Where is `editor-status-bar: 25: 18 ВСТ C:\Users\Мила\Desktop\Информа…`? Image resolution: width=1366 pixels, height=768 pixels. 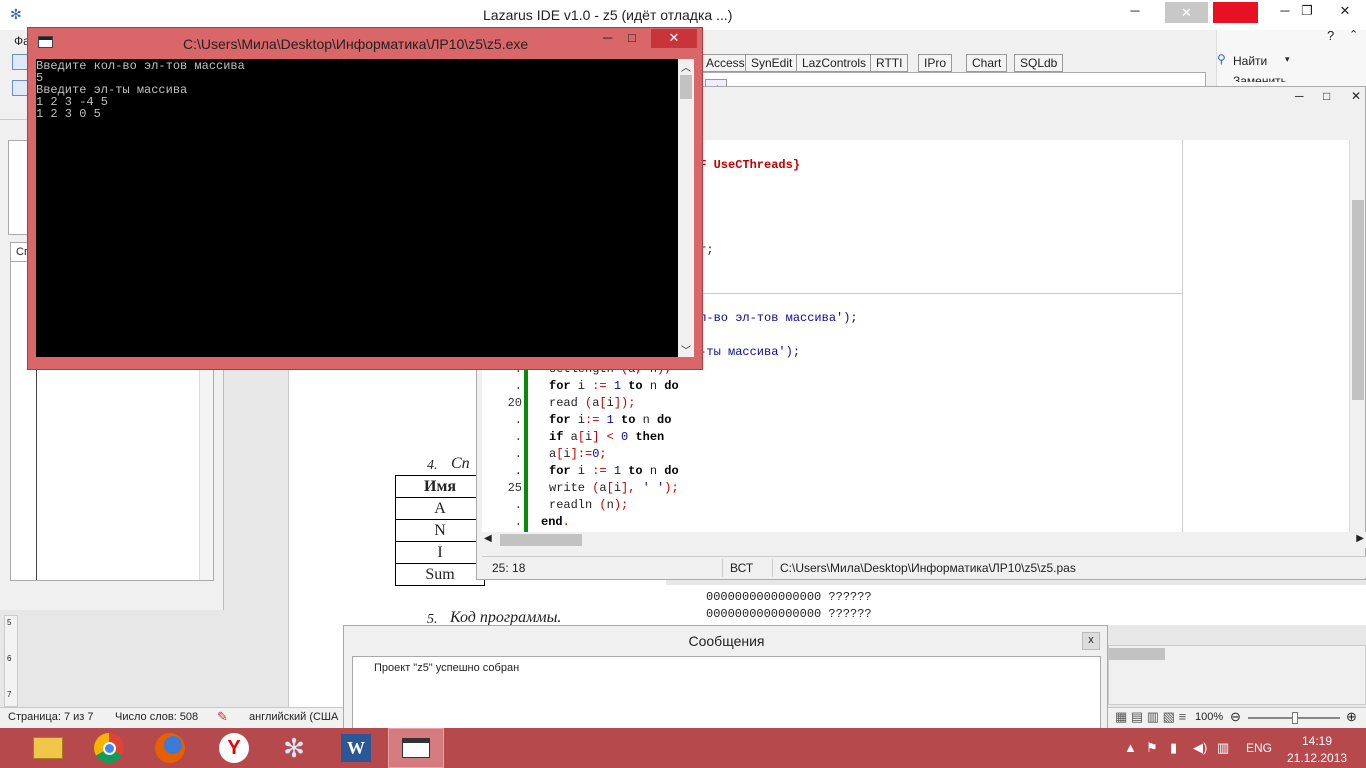 editor-status-bar: 25: 18 ВСТ C:\Users\Мила\Desktop\Информа… is located at coordinates (924, 567).